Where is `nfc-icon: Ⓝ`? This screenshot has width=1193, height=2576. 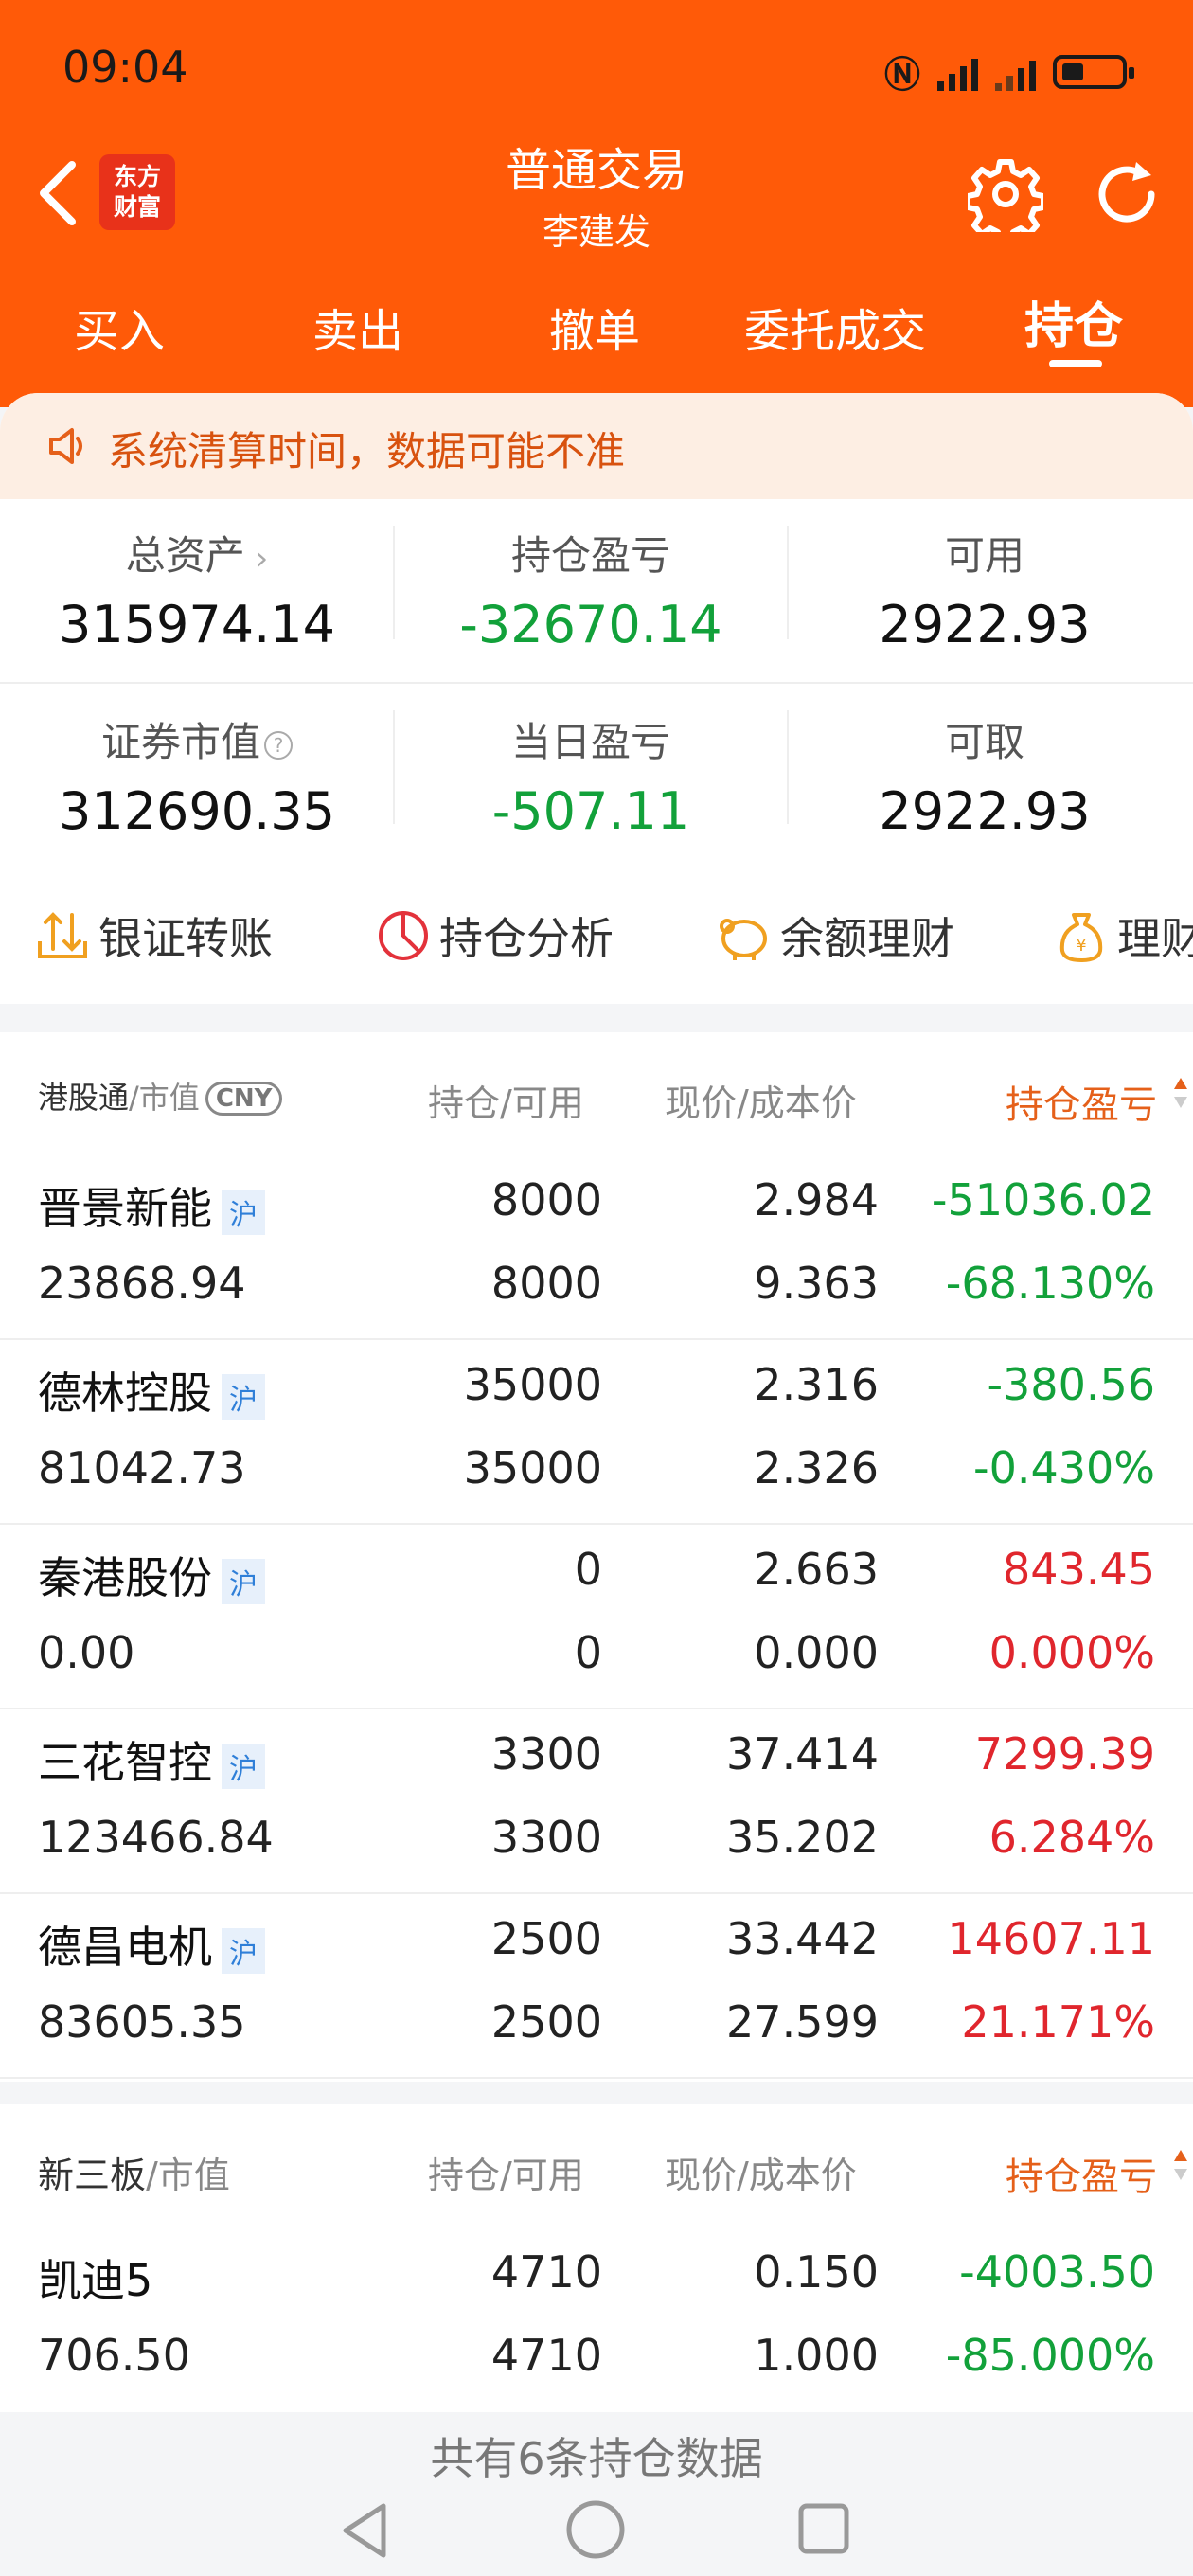 nfc-icon: Ⓝ is located at coordinates (901, 75).